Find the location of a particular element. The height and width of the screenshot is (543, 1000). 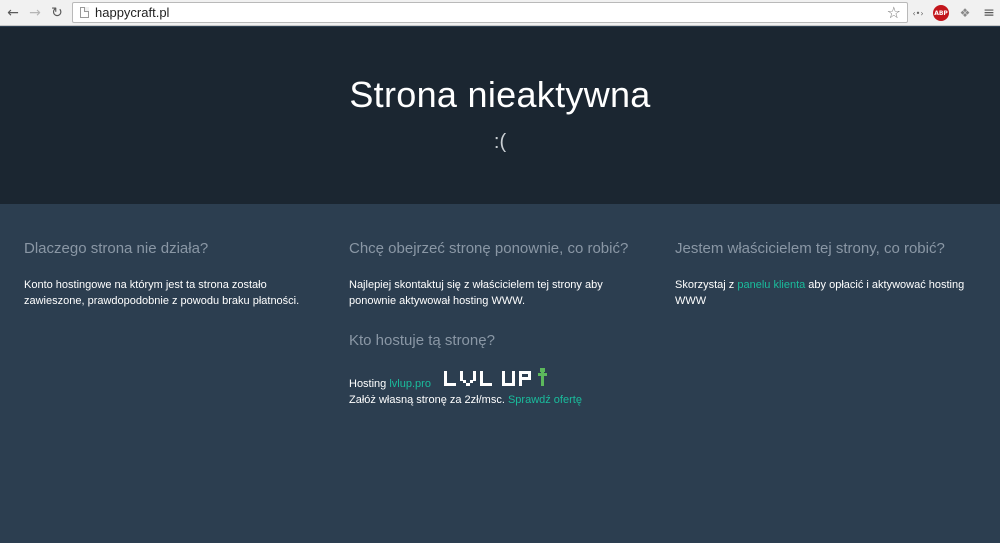

hosting-prefix: Hosting is located at coordinates (369, 384).